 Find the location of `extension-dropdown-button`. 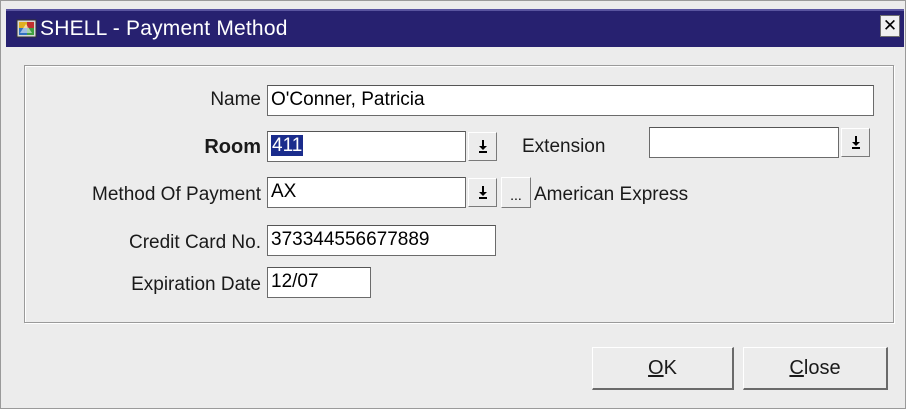

extension-dropdown-button is located at coordinates (855, 142).